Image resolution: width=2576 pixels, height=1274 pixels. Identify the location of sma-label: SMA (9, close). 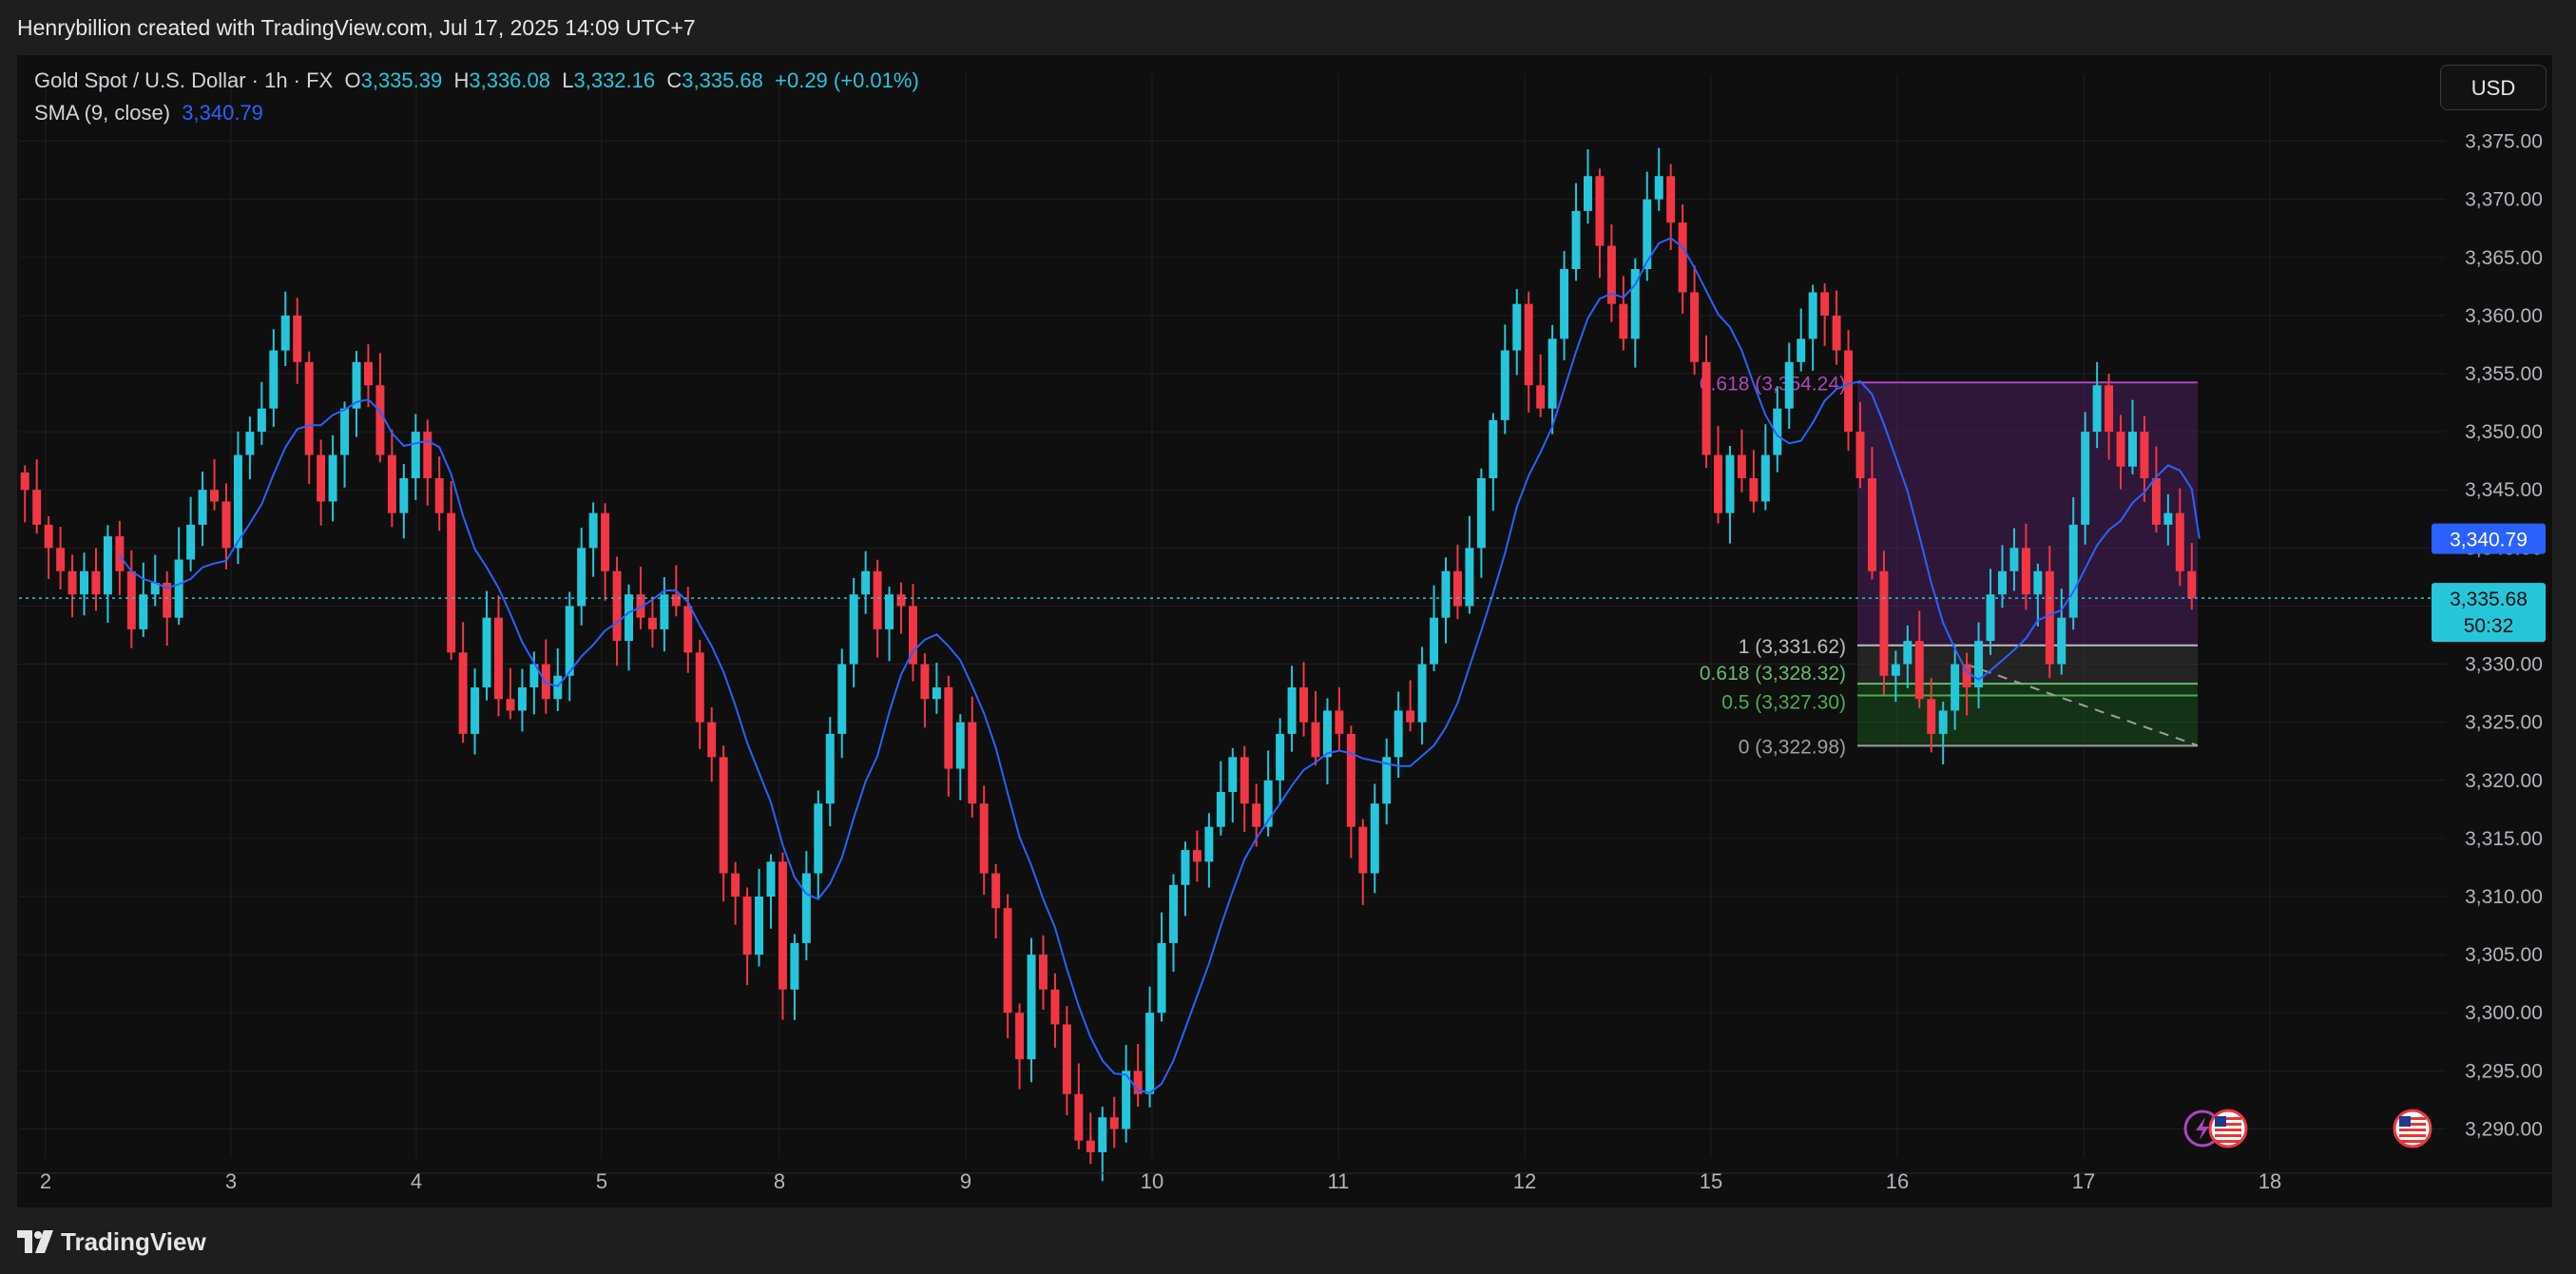
(102, 113).